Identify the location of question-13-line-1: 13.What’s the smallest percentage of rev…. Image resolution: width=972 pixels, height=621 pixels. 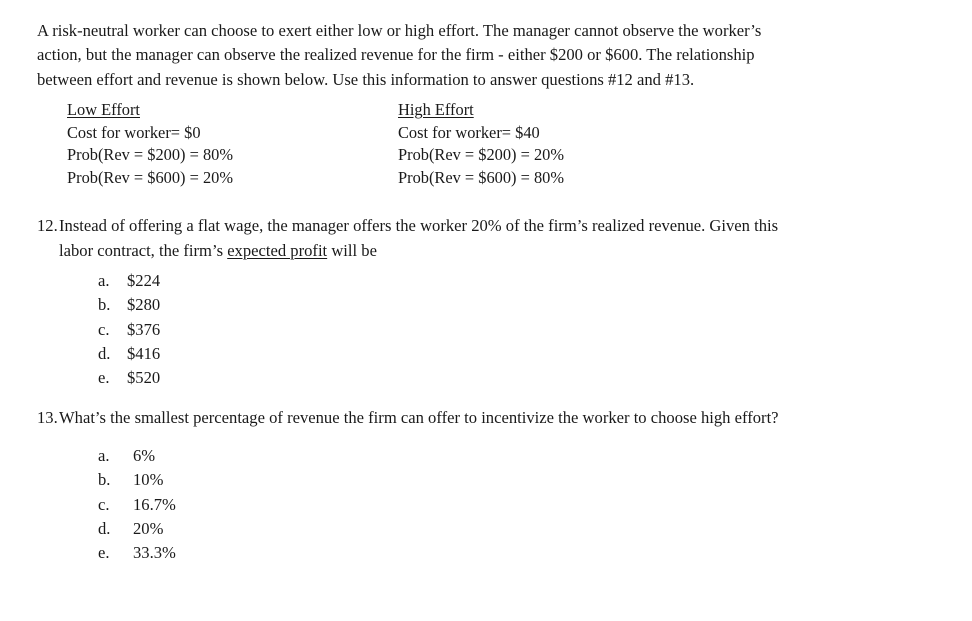
(489, 418).